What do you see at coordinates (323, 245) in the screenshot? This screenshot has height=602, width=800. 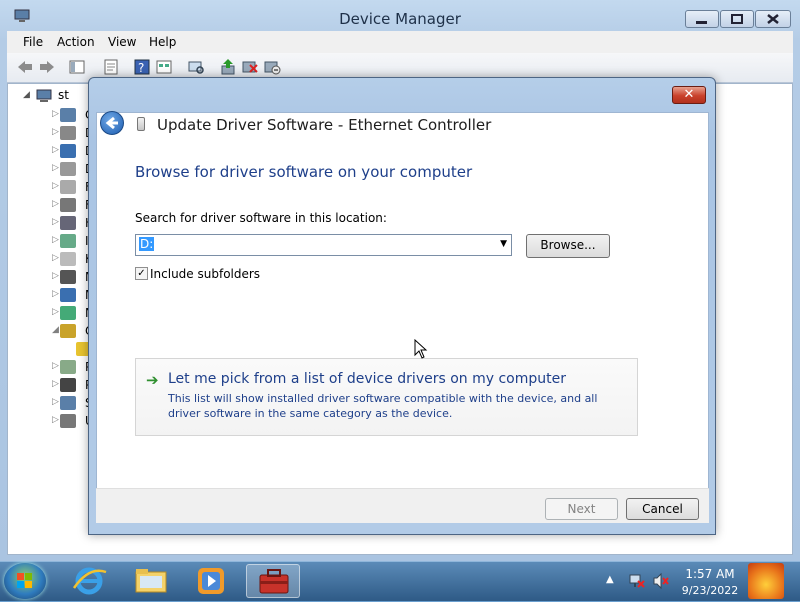 I see `location-combobox: D: ▼` at bounding box center [323, 245].